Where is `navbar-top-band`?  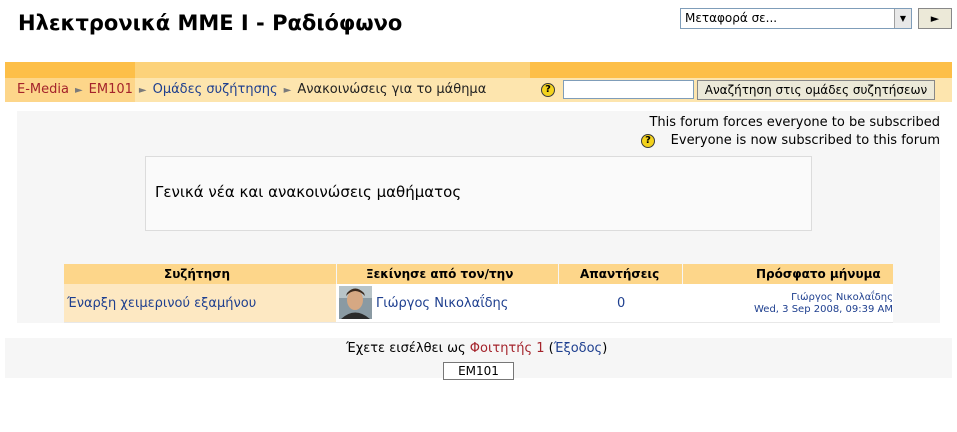
navbar-top-band is located at coordinates (478, 70).